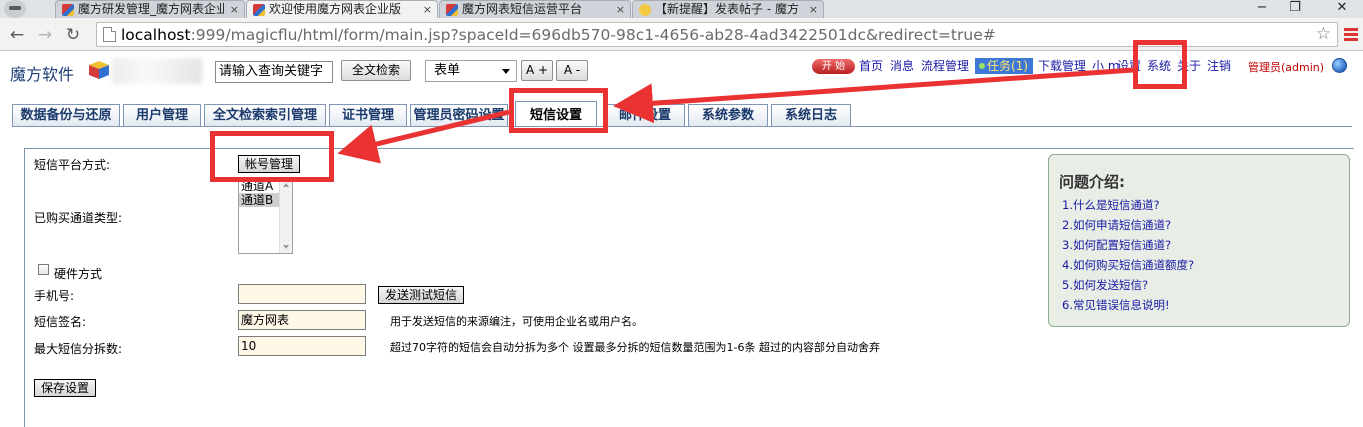  I want to click on arrow-system-to-sms-tab, so click(873, 95).